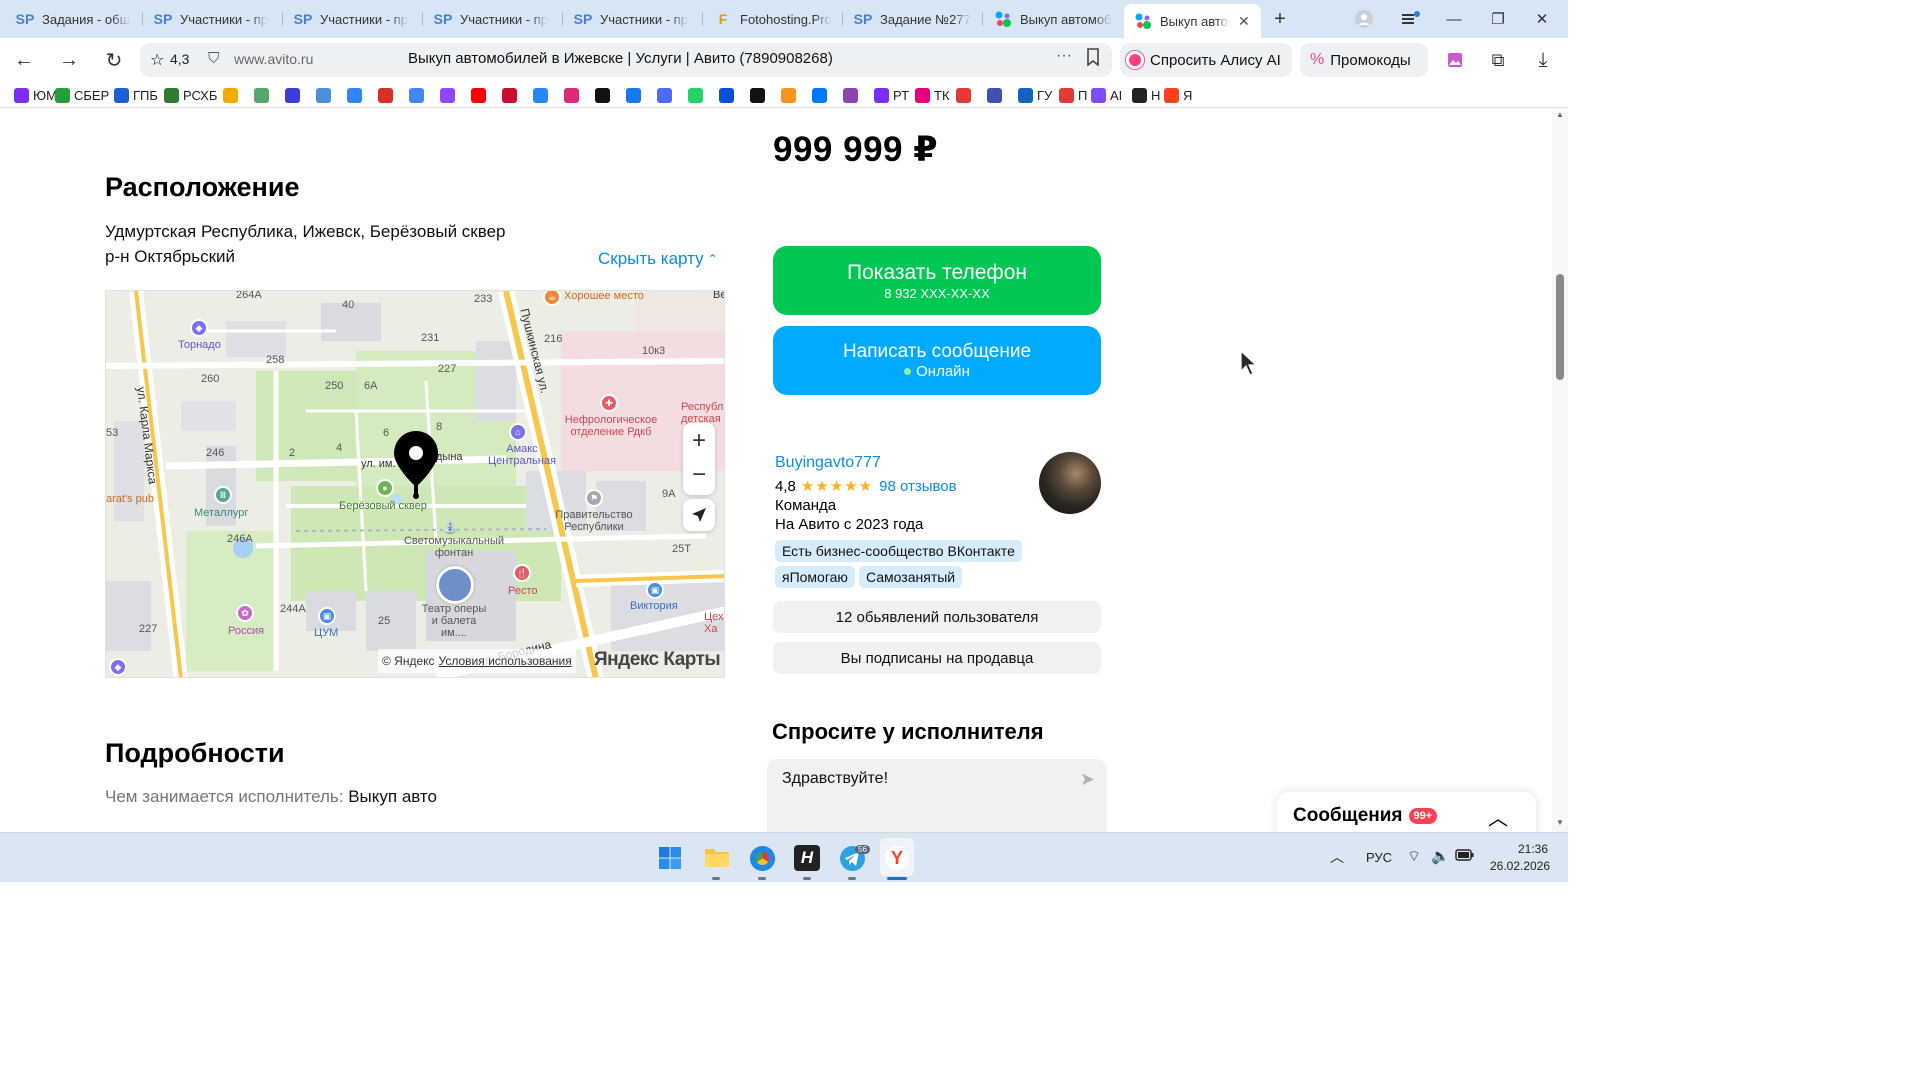 This screenshot has height=1080, width=1920. Describe the element at coordinates (762, 858) in the screenshot. I see `chrome-icon` at that location.